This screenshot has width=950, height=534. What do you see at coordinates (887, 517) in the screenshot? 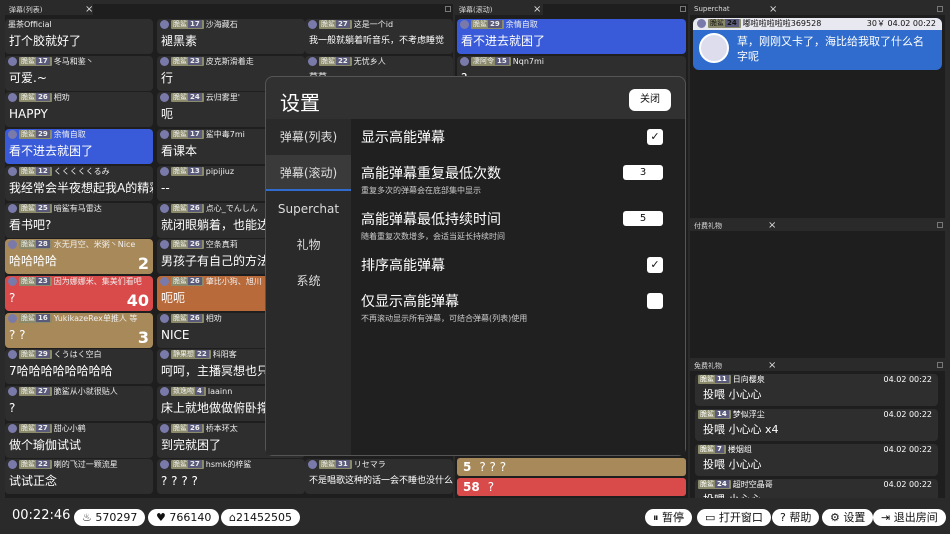
I see `exit-icon: ⇥` at bounding box center [887, 517].